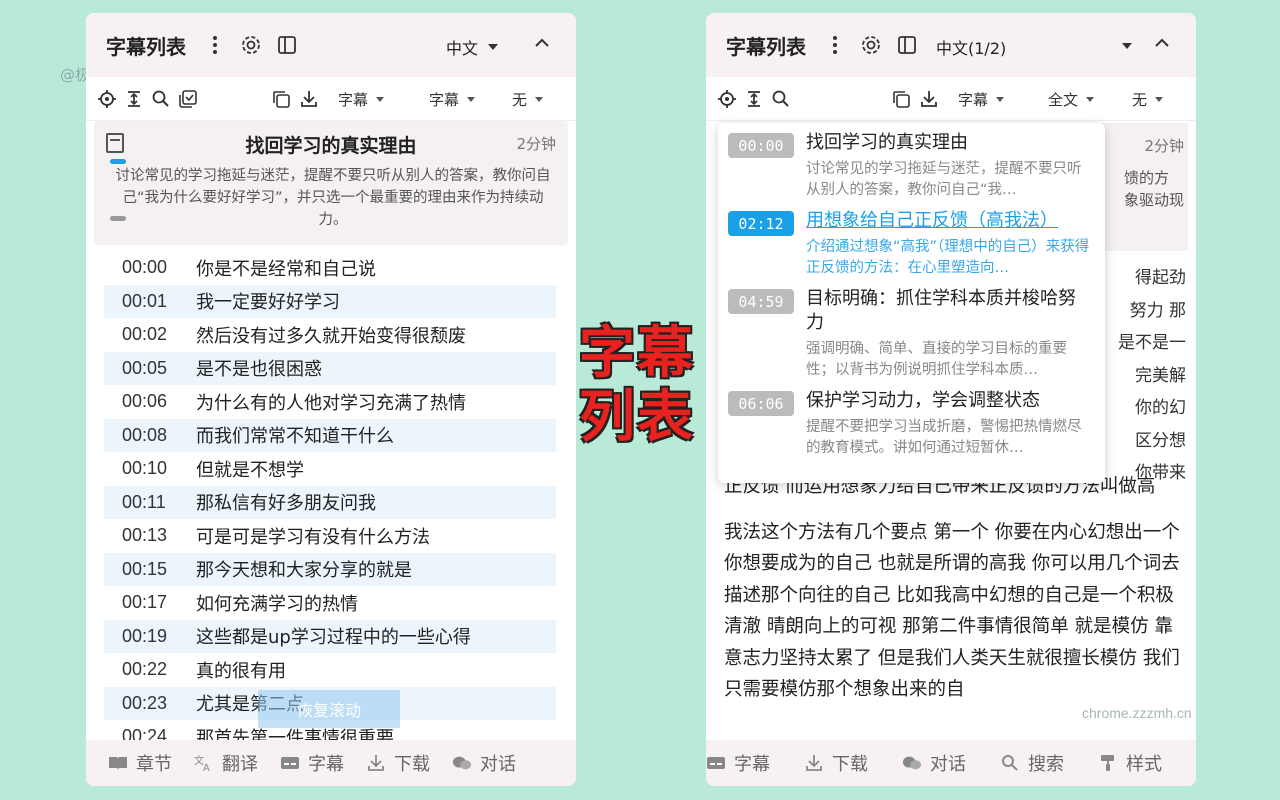  What do you see at coordinates (150, 401) in the screenshot?
I see `subtitle-time: 00:06` at bounding box center [150, 401].